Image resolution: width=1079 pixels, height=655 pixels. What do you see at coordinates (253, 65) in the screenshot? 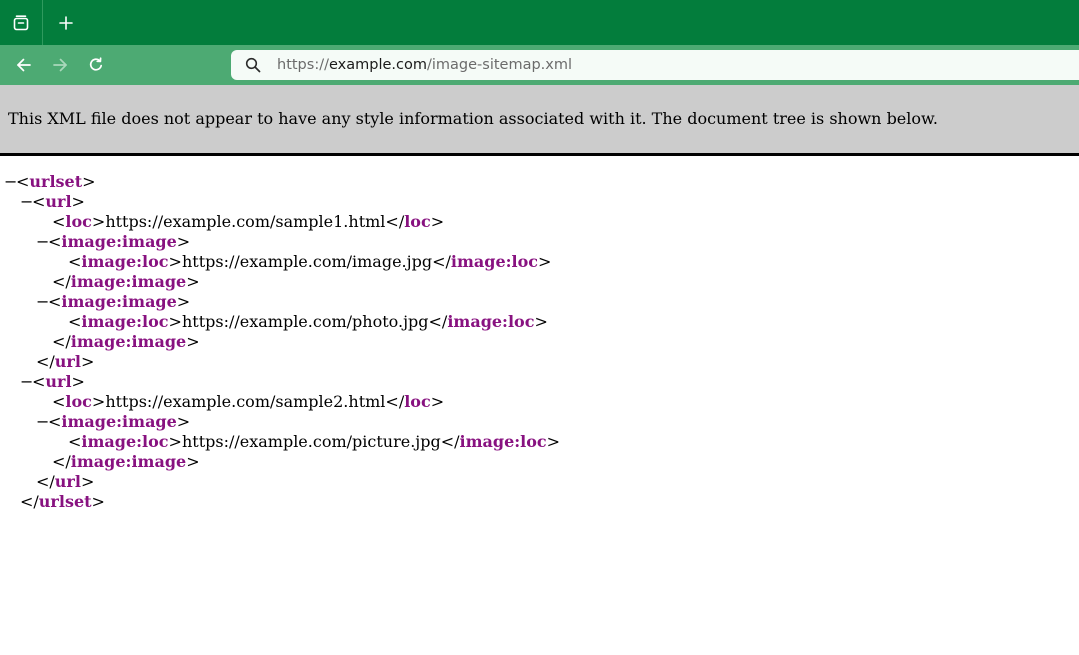
I see `search-icon` at bounding box center [253, 65].